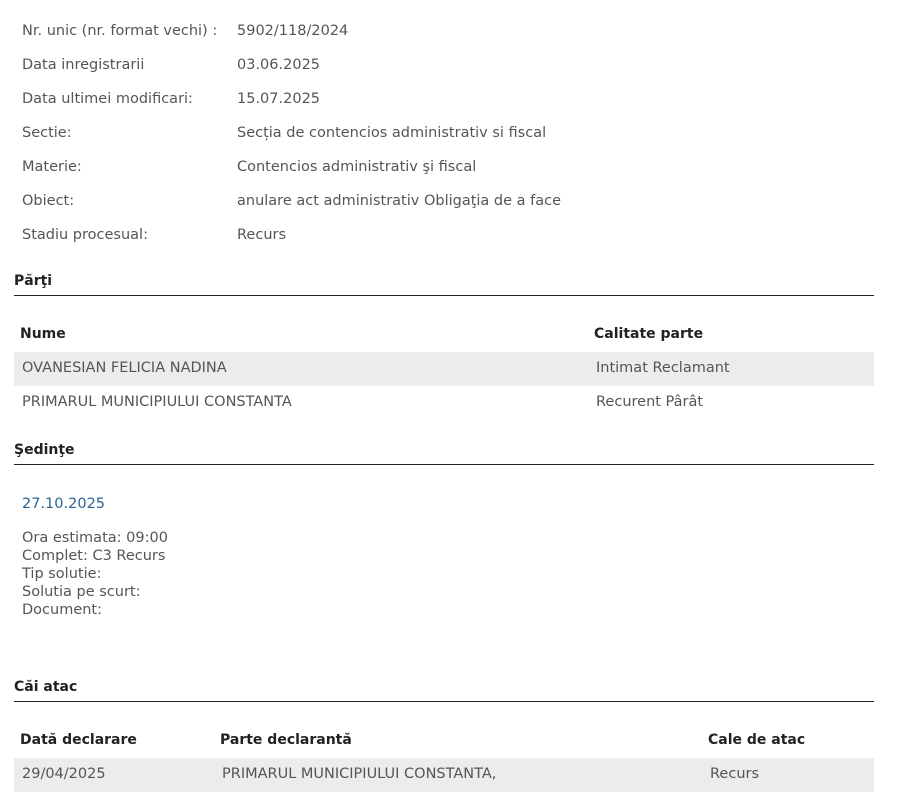 The height and width of the screenshot is (808, 921). What do you see at coordinates (83, 65) in the screenshot?
I see `registration-date-label: Data inregistrarii` at bounding box center [83, 65].